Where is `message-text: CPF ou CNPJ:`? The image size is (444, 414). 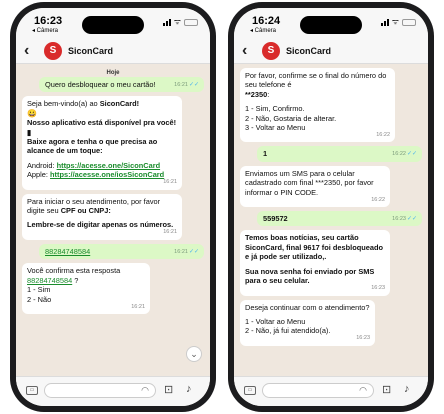
message-text: CPF ou CNPJ: is located at coordinates (85, 211).